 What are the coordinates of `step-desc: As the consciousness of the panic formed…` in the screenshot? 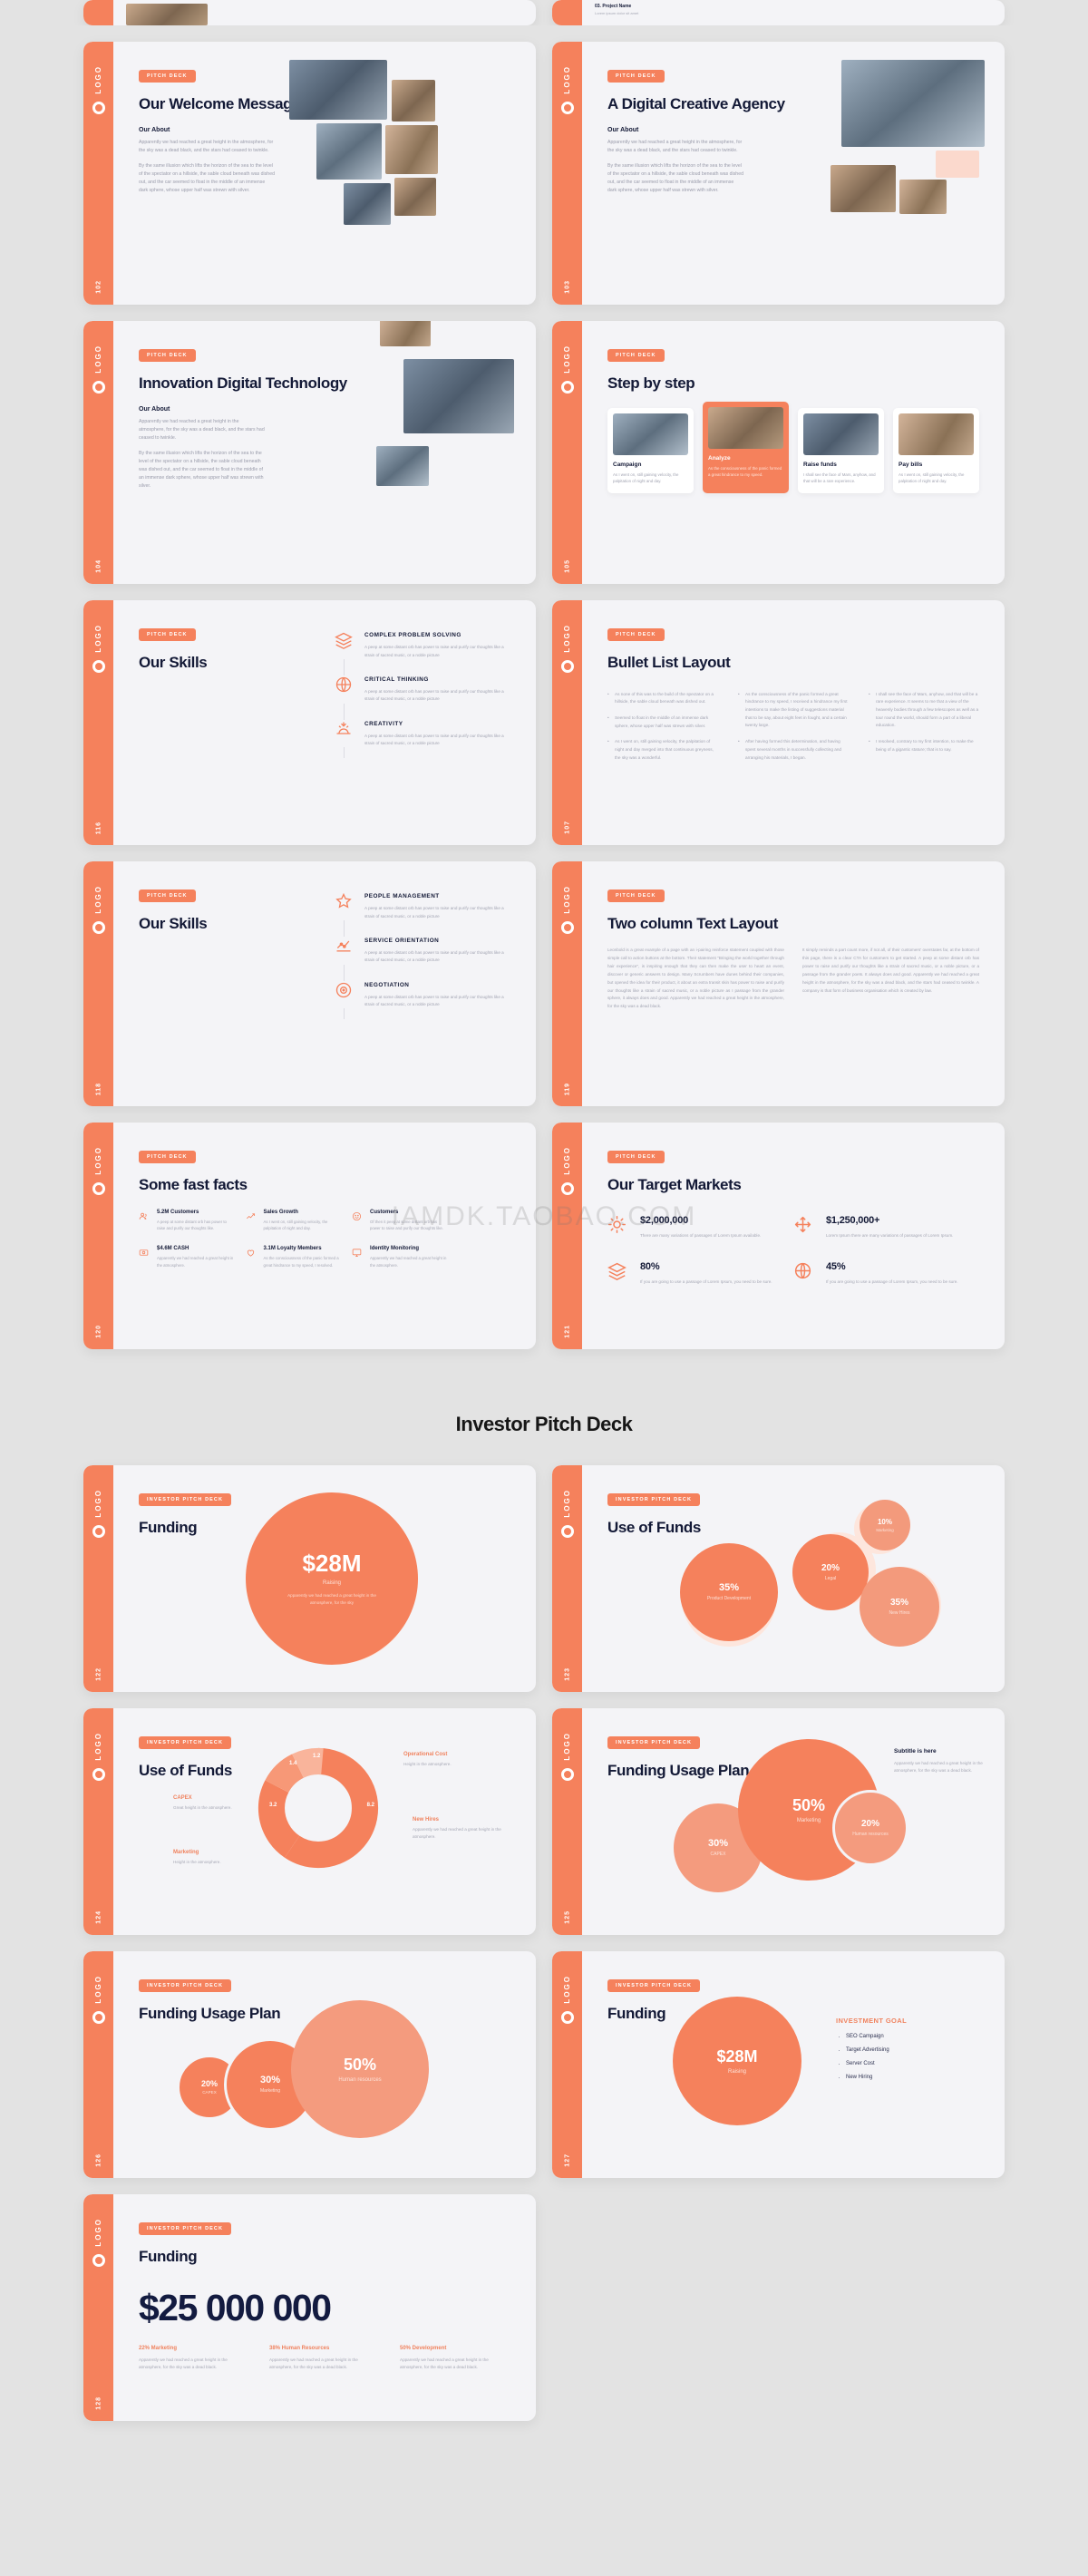 It's located at (745, 471).